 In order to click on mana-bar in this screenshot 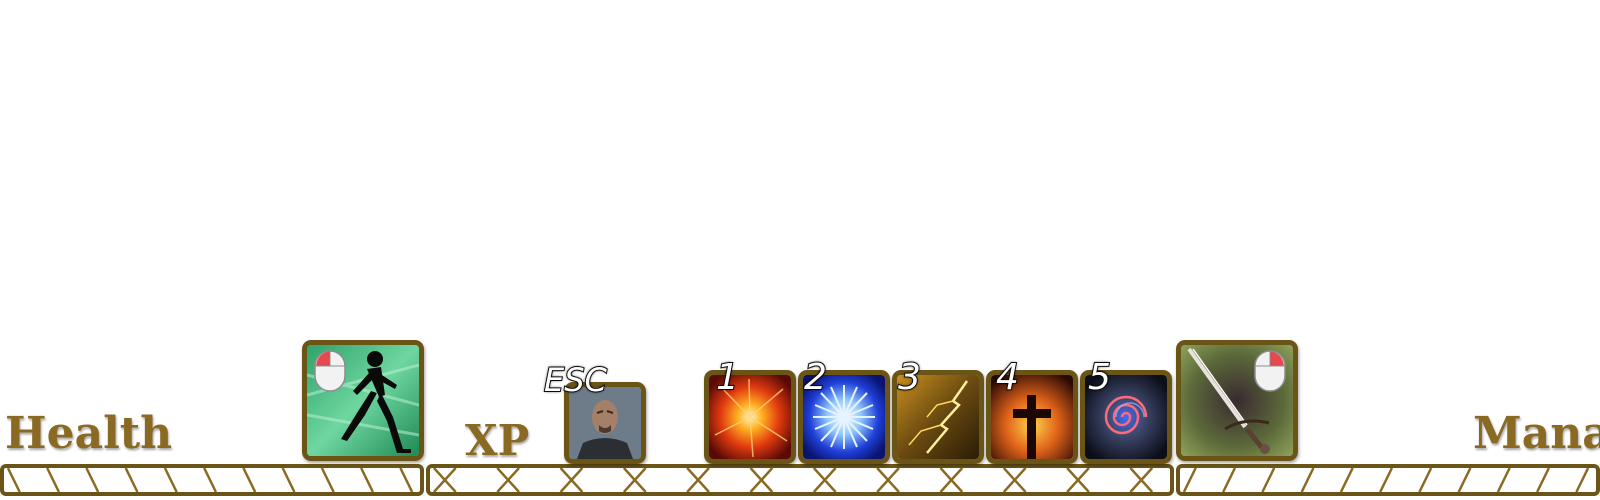, I will do `click(1388, 480)`.